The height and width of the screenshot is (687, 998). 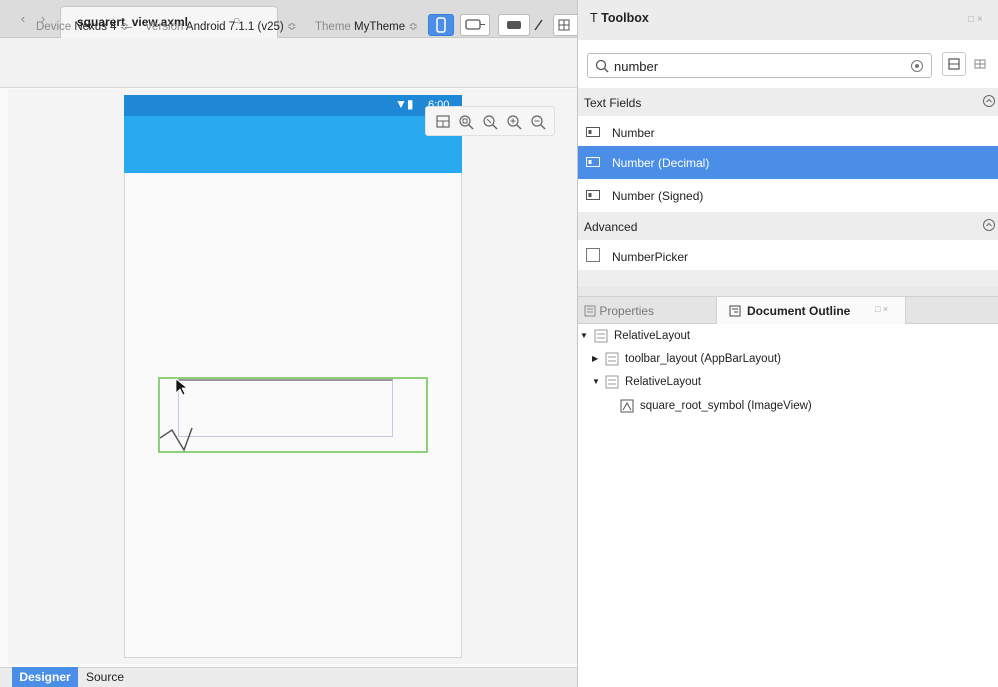 I want to click on device-selector: Device Nexus 4 ≎, so click(x=82, y=26).